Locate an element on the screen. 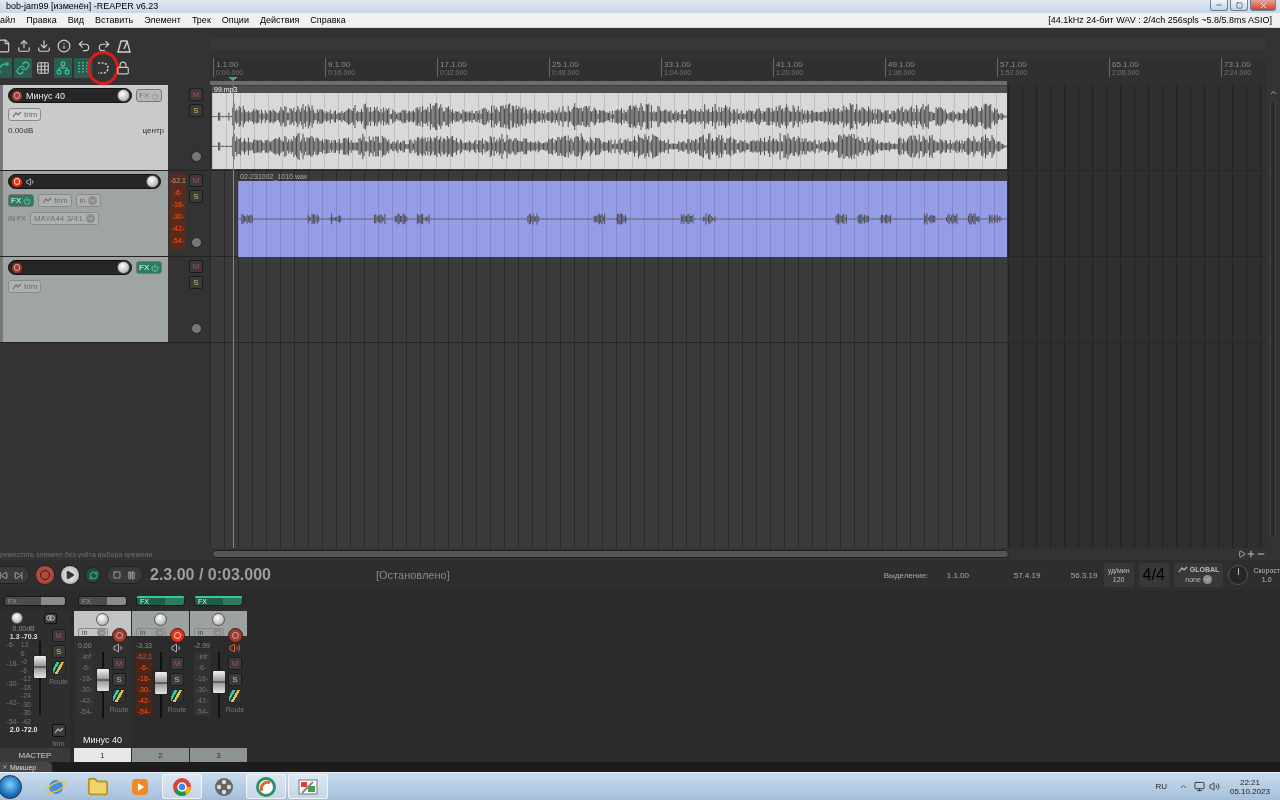 This screenshot has height=800, width=1280. film-reel-icon is located at coordinates (224, 786).